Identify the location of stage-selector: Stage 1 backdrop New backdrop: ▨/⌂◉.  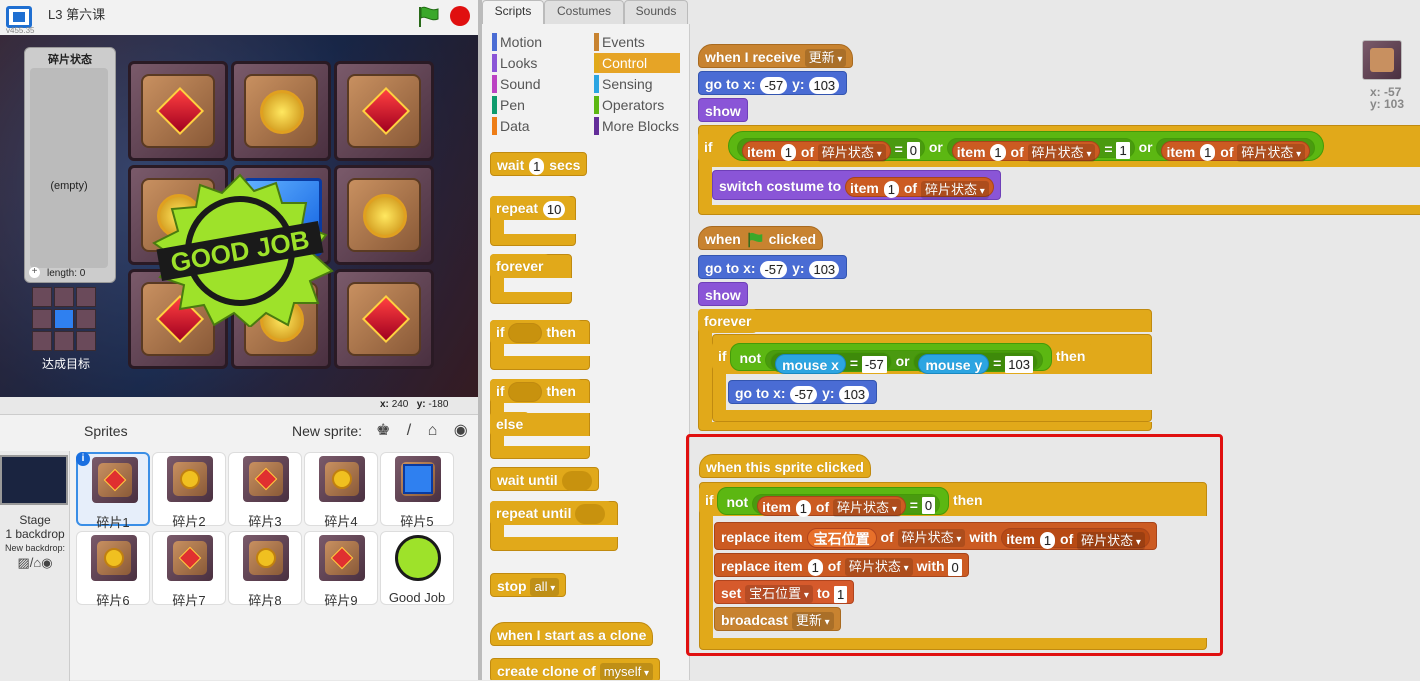
(35, 566).